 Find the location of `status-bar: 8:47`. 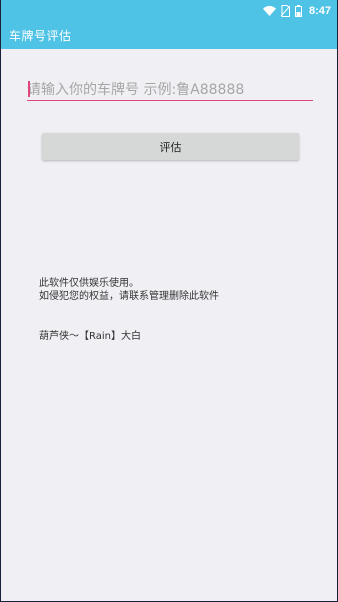

status-bar: 8:47 is located at coordinates (169, 11).